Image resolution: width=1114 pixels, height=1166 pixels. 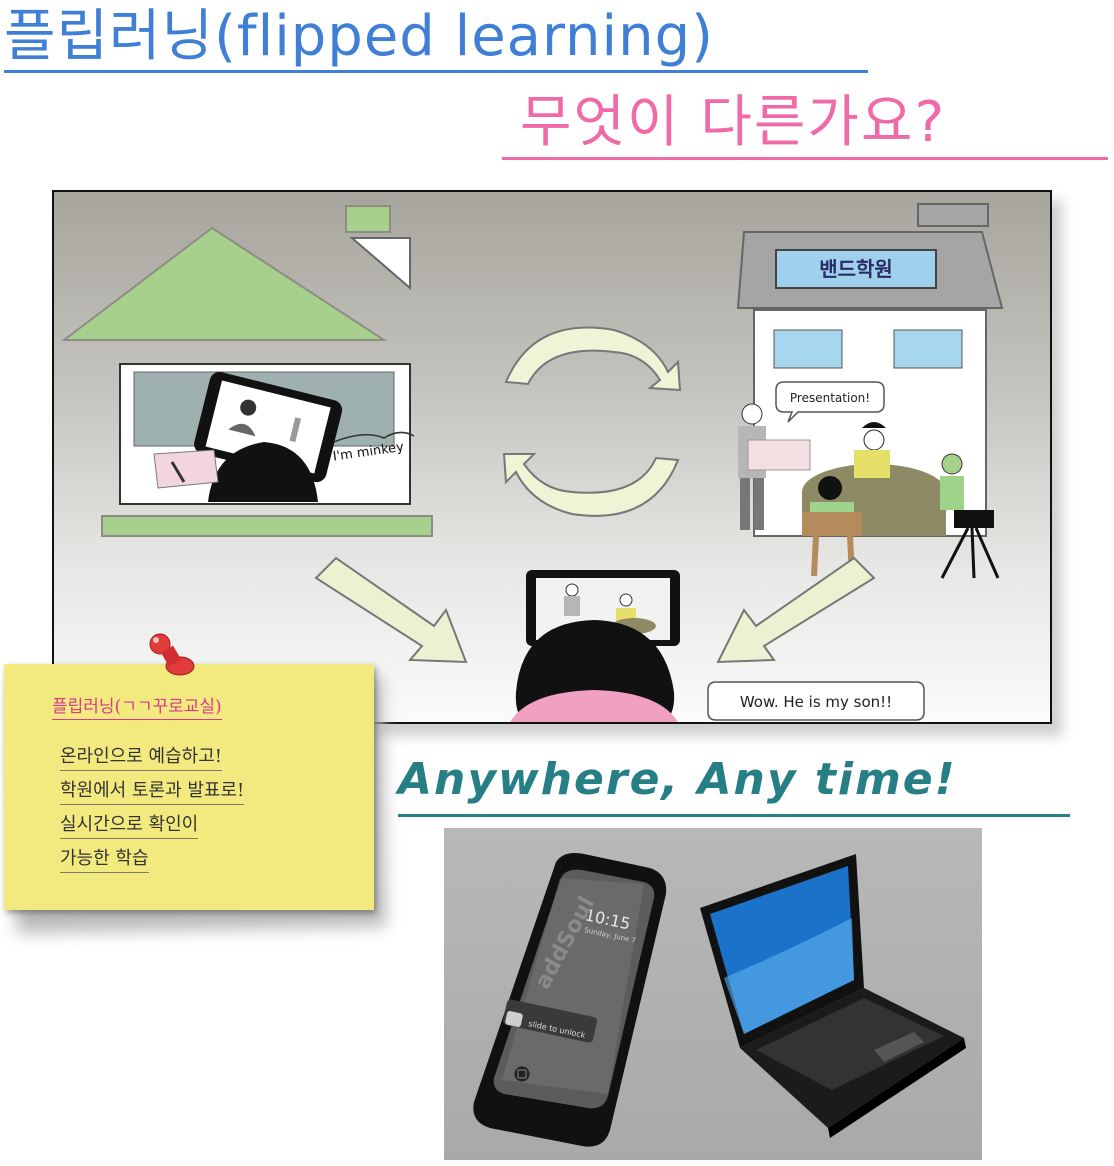 I want to click on title-underline, so click(x=436, y=71).